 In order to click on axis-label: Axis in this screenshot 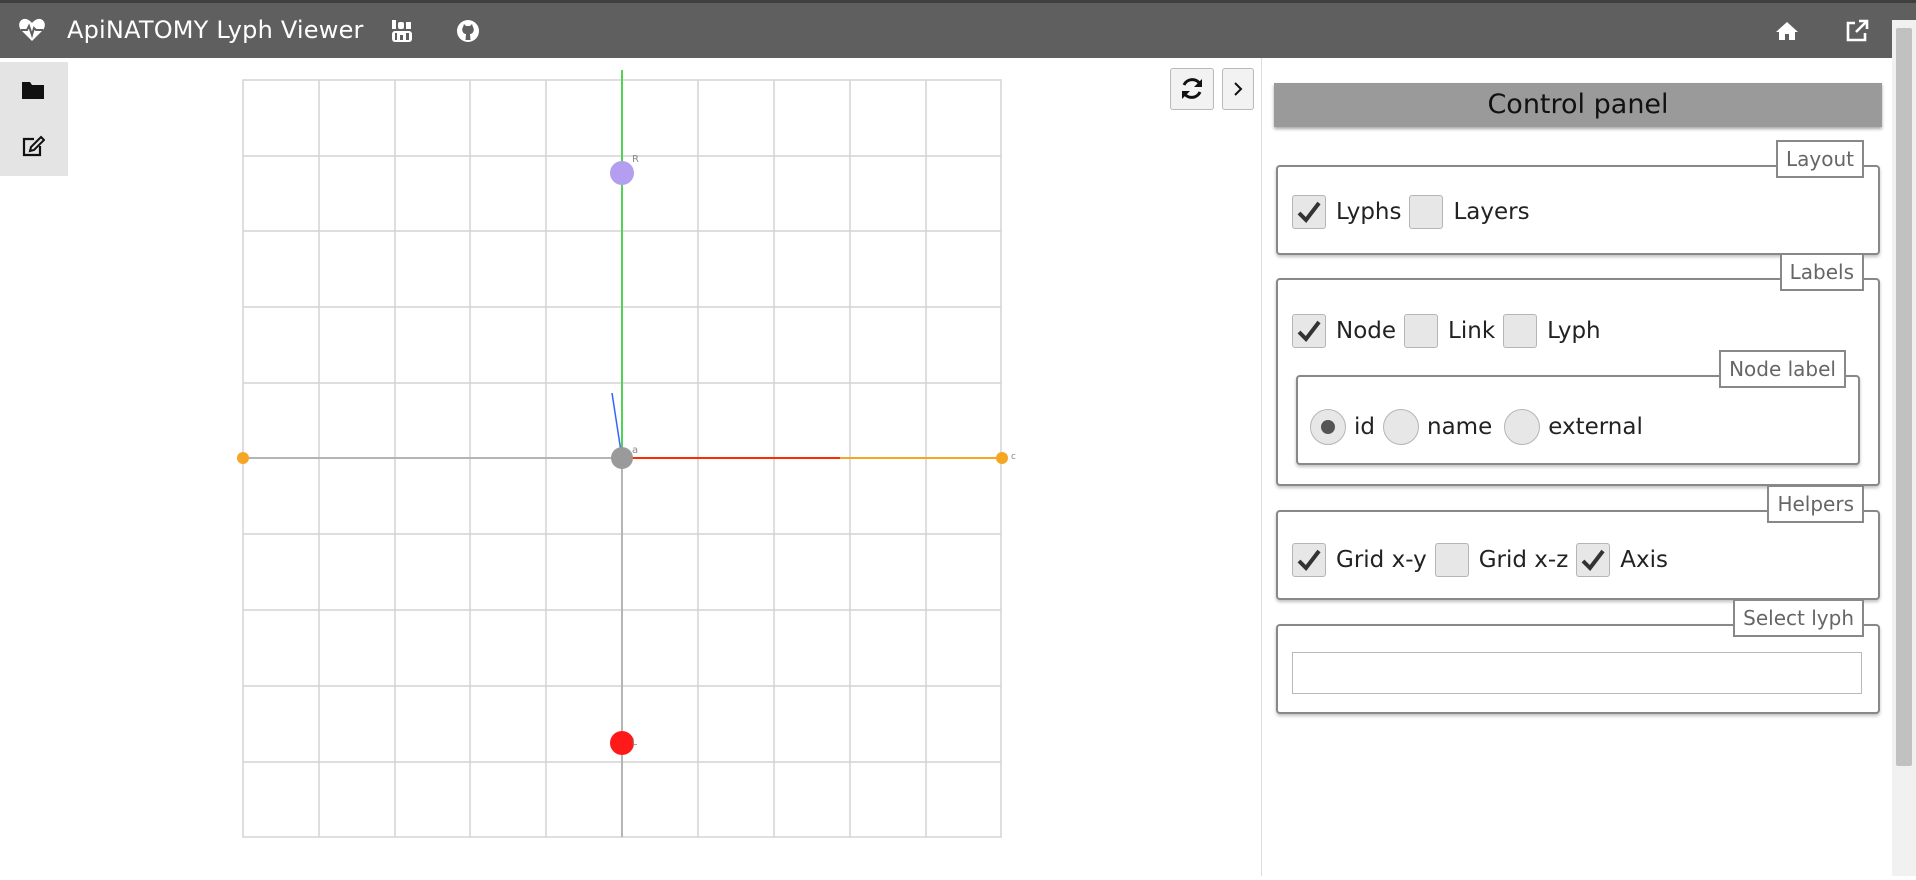, I will do `click(1644, 560)`.